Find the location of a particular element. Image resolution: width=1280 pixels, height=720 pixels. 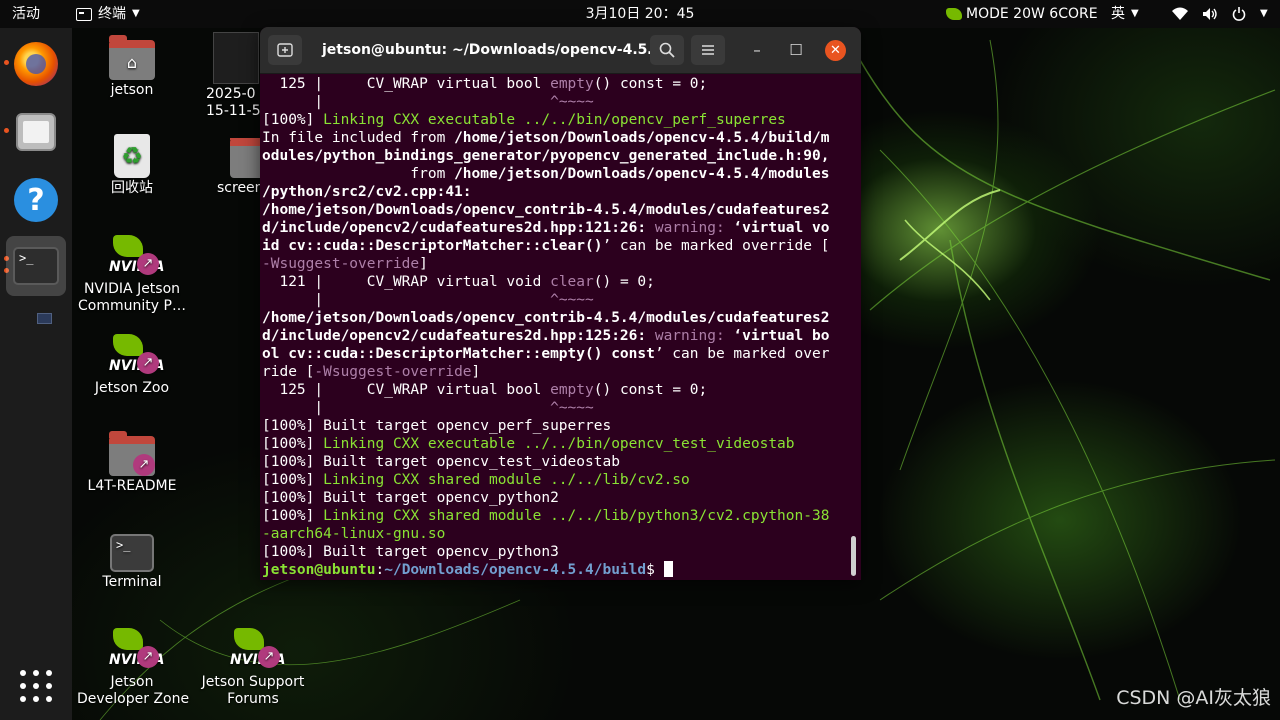

dock-files is located at coordinates (36, 132).